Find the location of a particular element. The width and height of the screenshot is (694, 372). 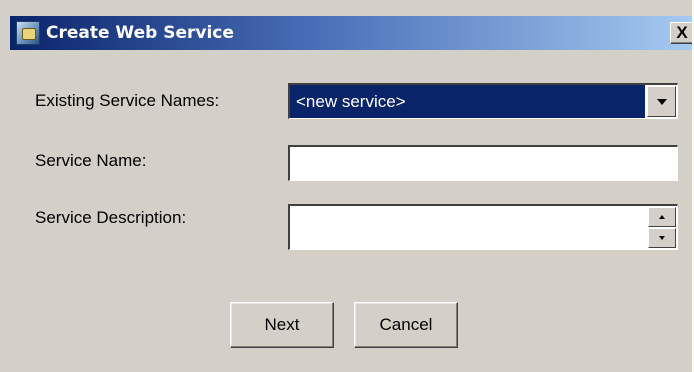

service-description-field is located at coordinates (483, 227).